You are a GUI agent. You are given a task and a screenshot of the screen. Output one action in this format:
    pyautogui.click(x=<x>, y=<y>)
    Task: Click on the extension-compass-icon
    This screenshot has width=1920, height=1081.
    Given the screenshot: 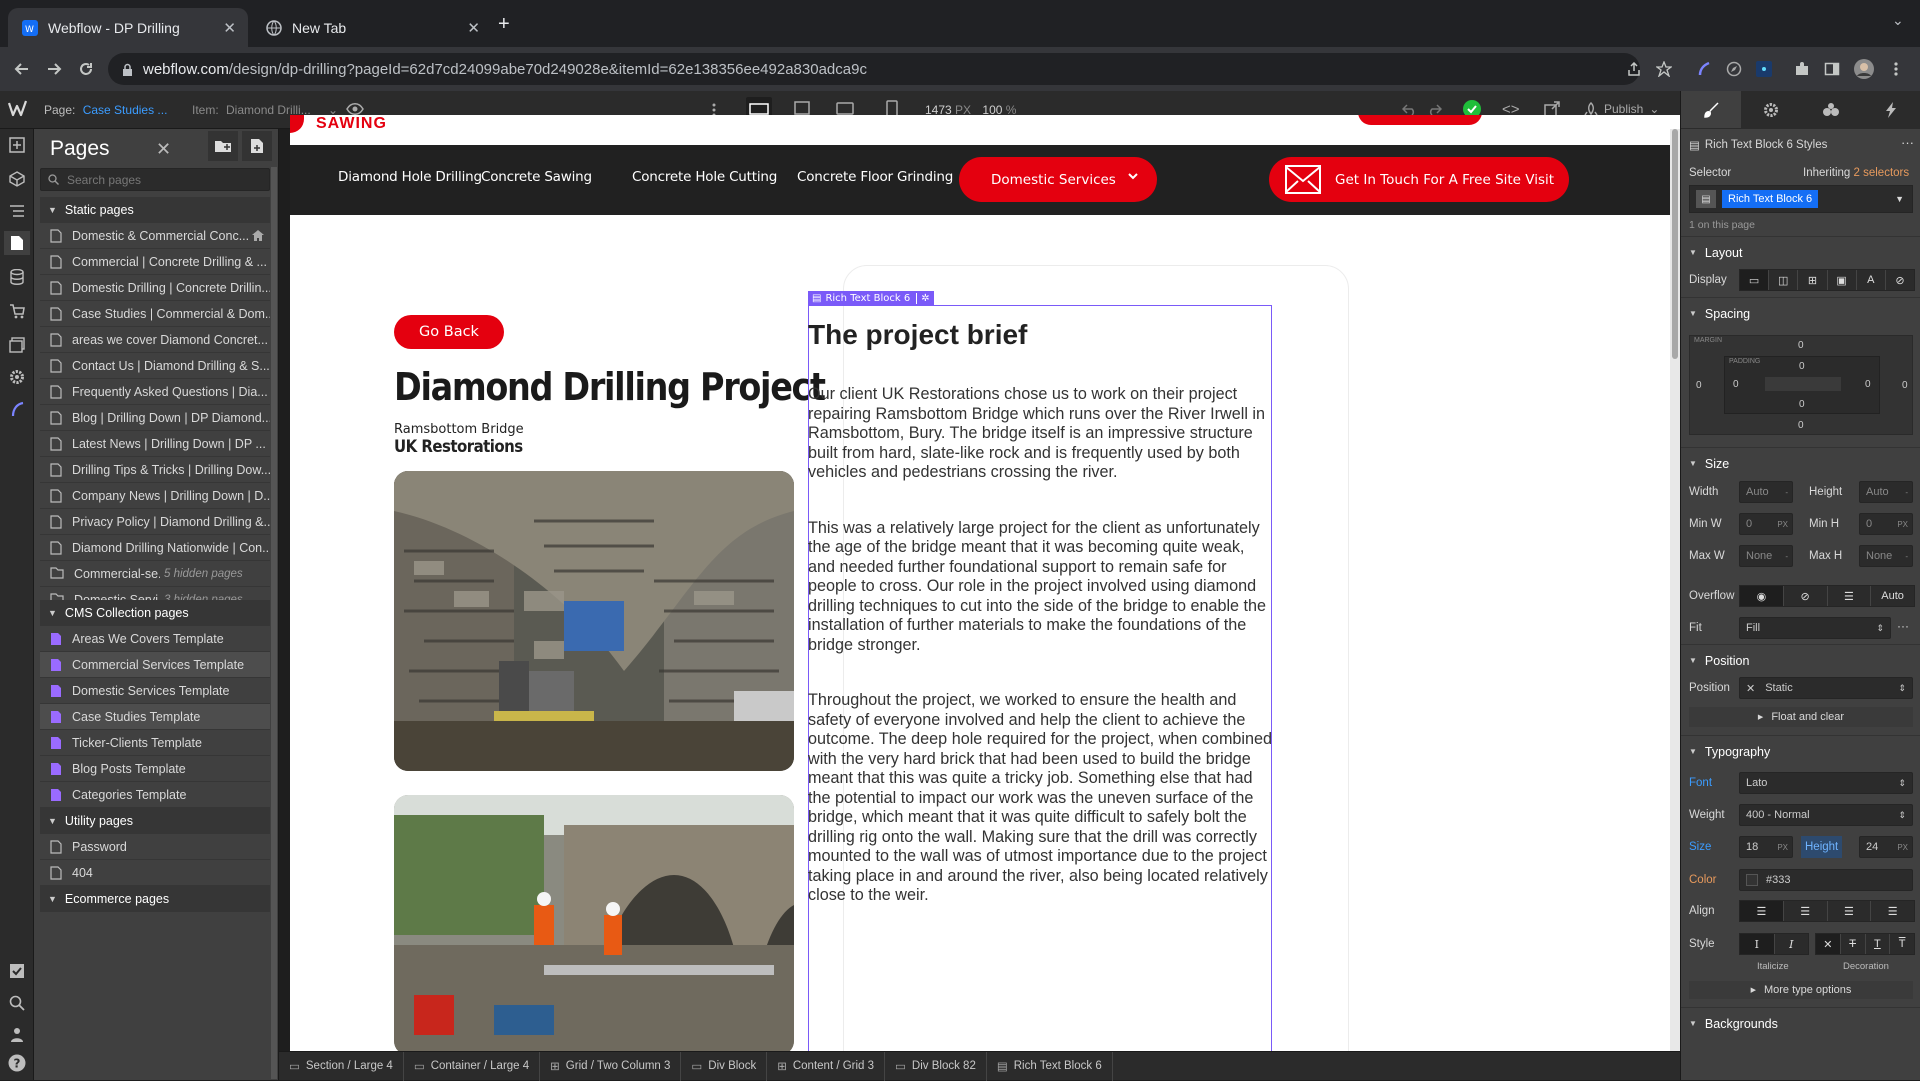 What is the action you would take?
    pyautogui.click(x=1734, y=69)
    